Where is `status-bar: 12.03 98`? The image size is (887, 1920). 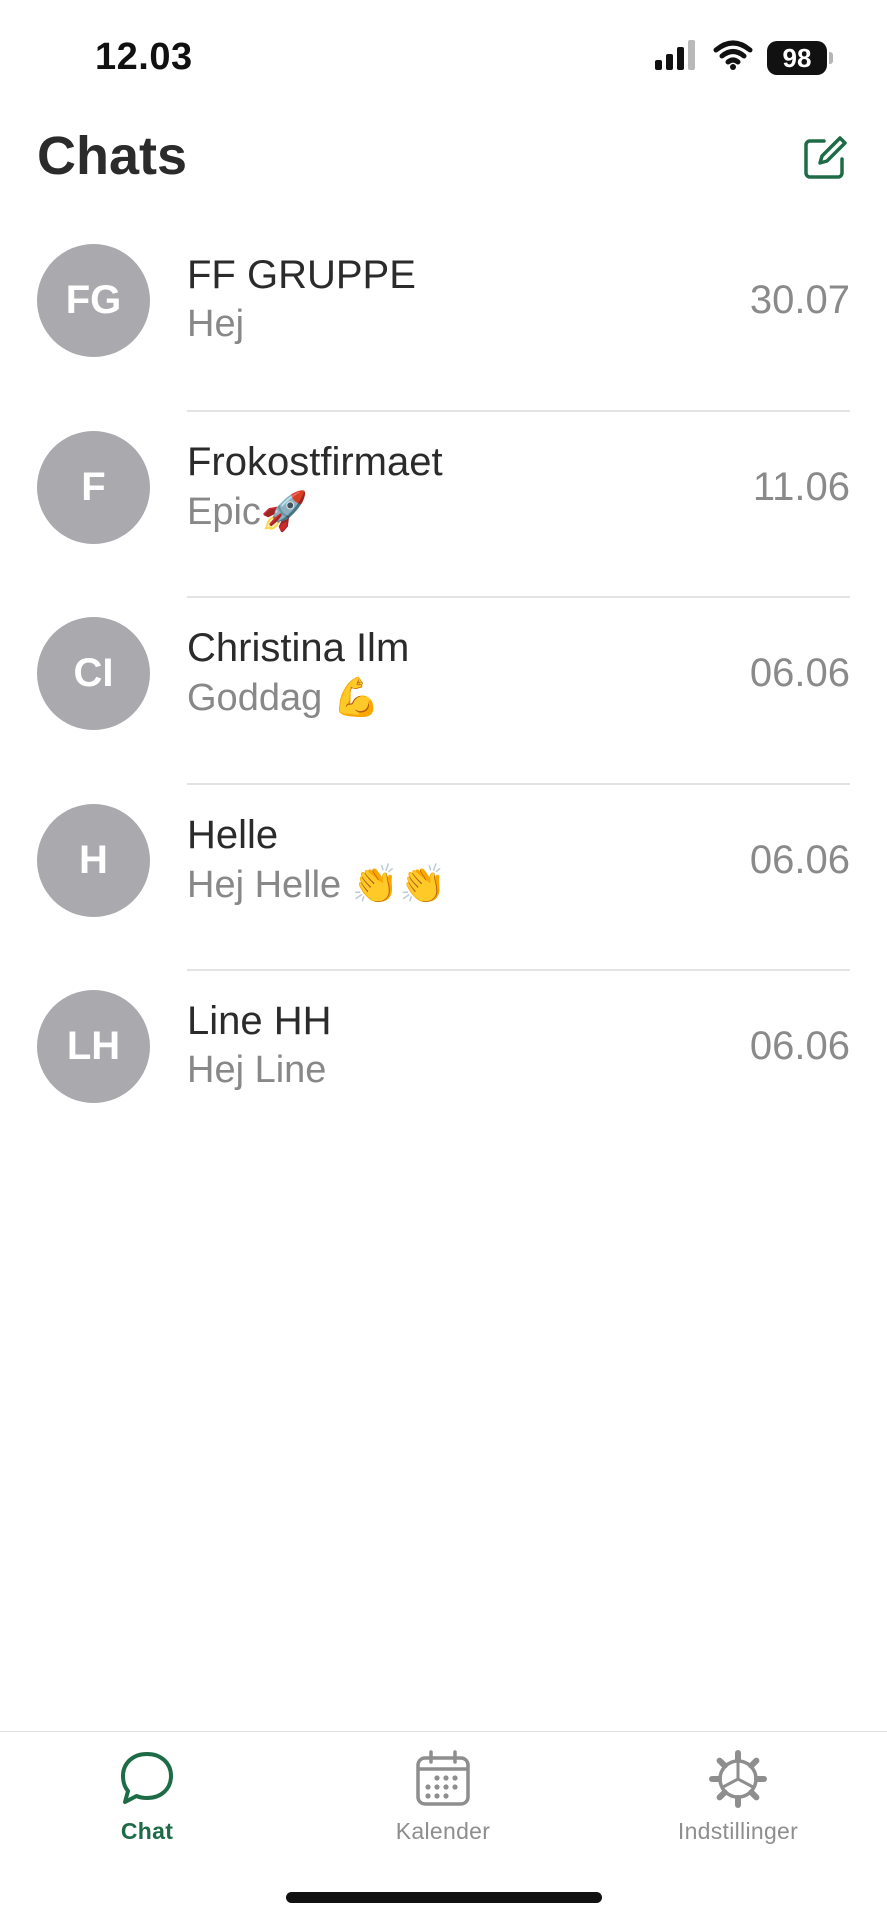
status-bar: 12.03 98 is located at coordinates (443, 50).